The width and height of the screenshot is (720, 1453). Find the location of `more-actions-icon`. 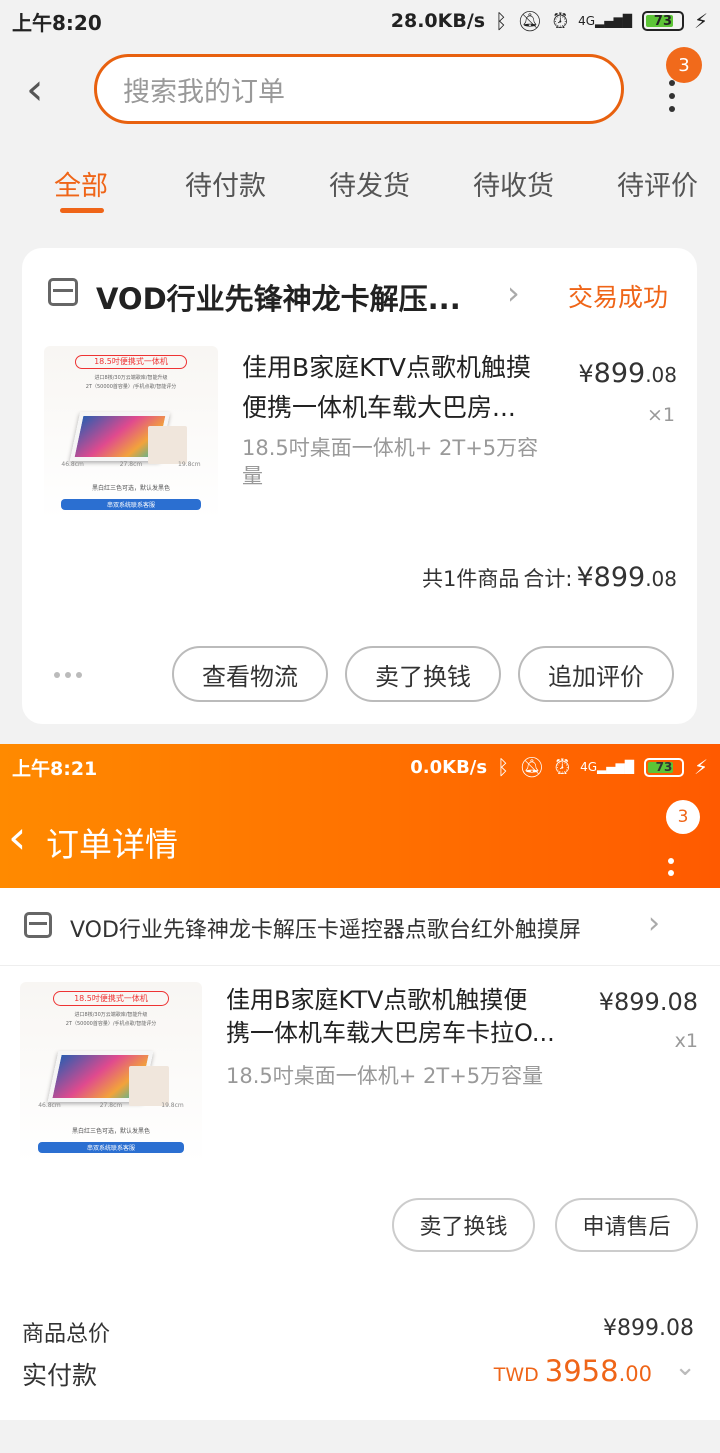

more-actions-icon is located at coordinates (68, 675).